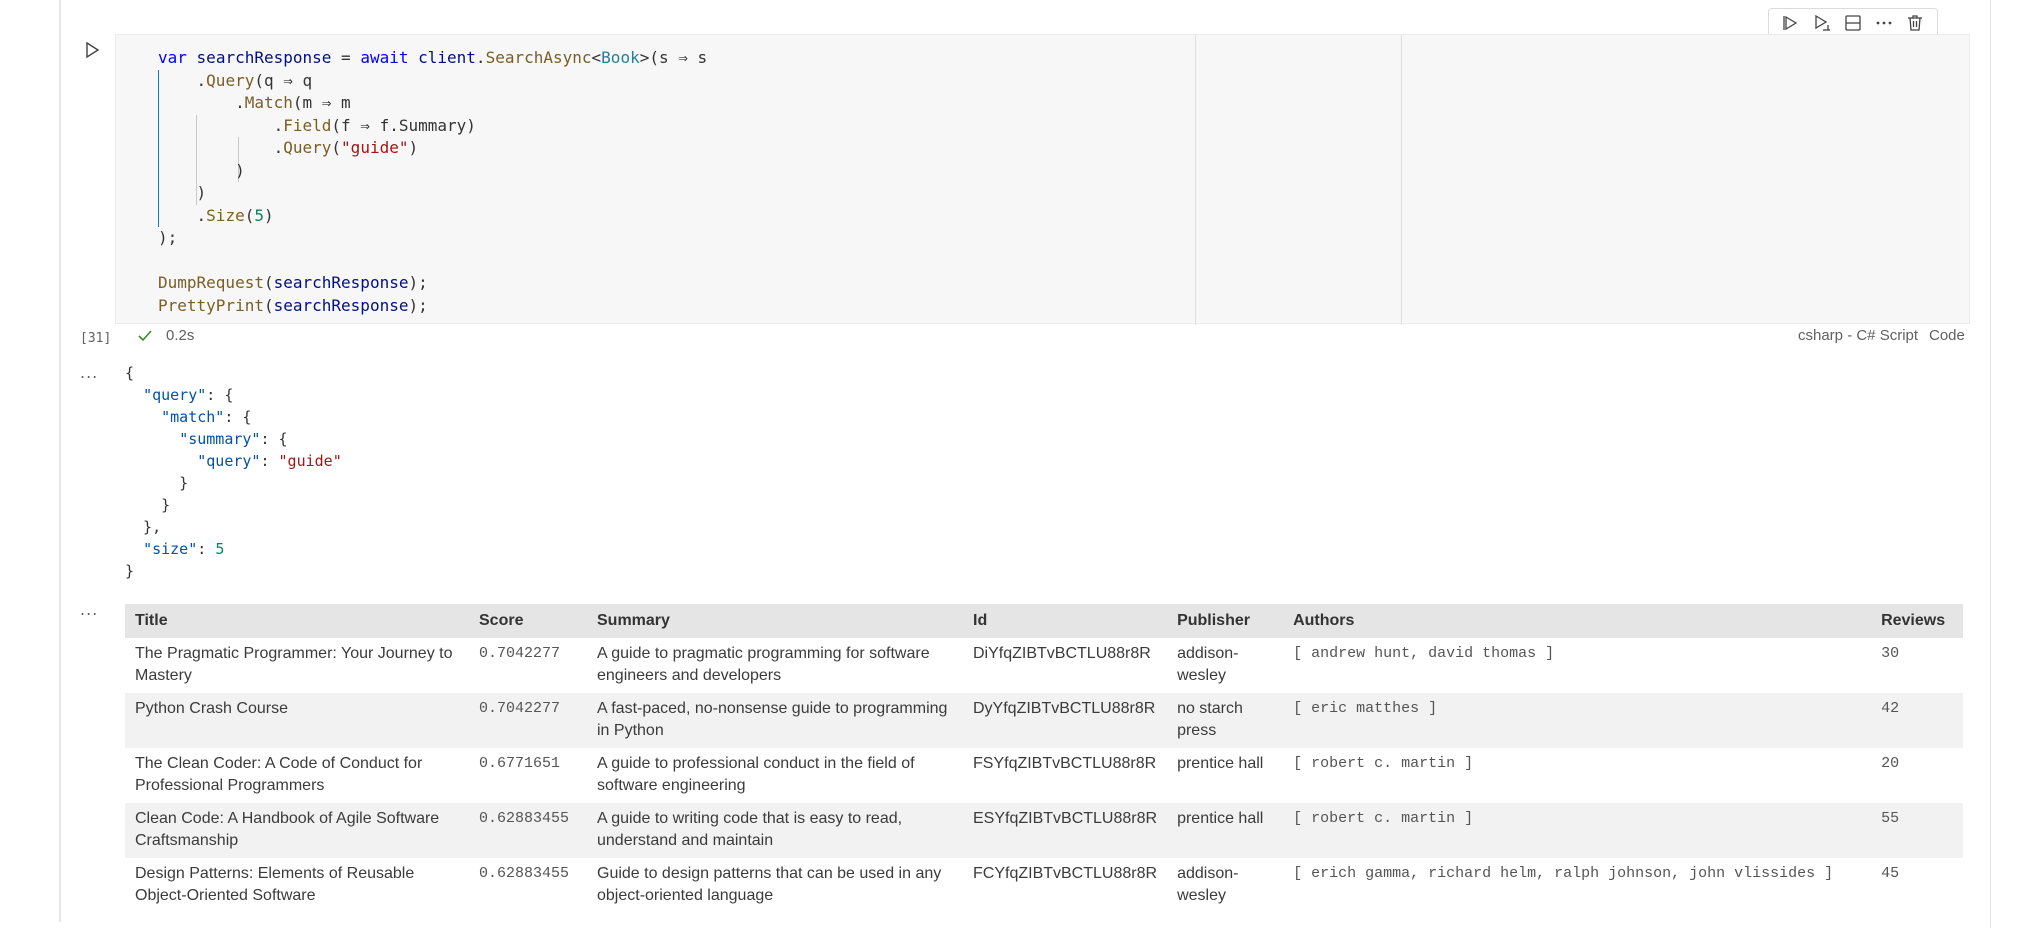 The image size is (2028, 928). I want to click on execute-above-cells-button, so click(1791, 23).